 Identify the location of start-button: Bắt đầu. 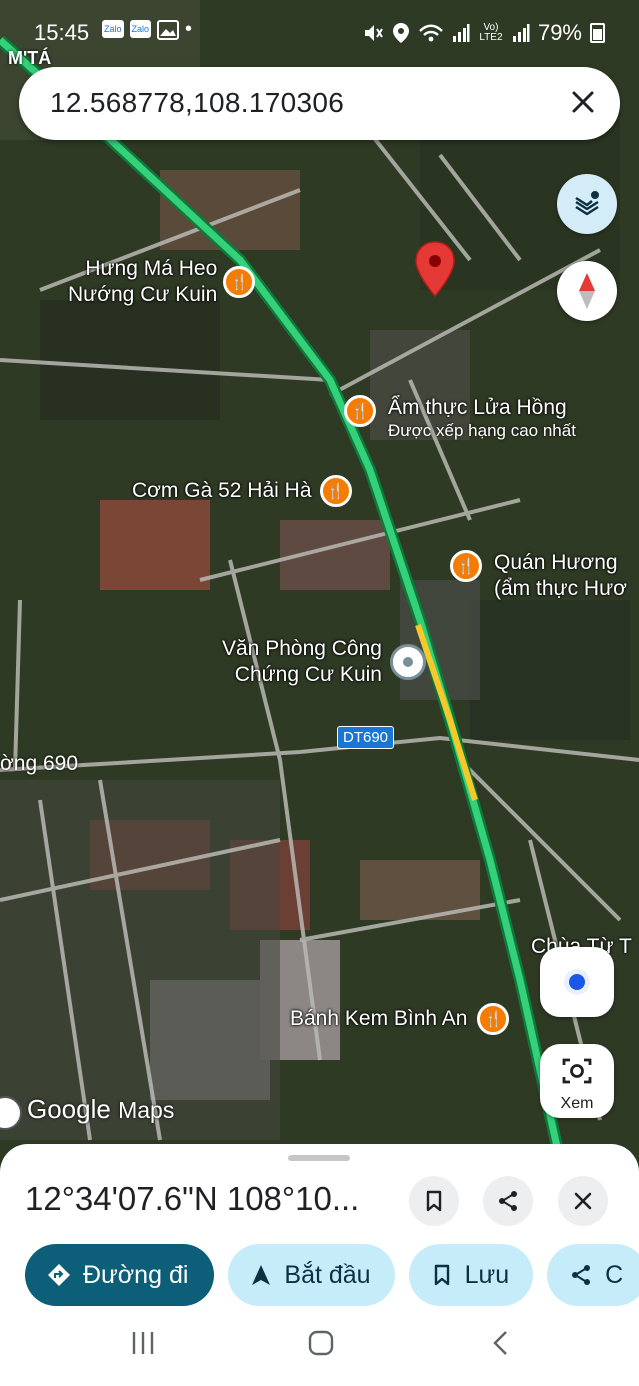
(311, 1275).